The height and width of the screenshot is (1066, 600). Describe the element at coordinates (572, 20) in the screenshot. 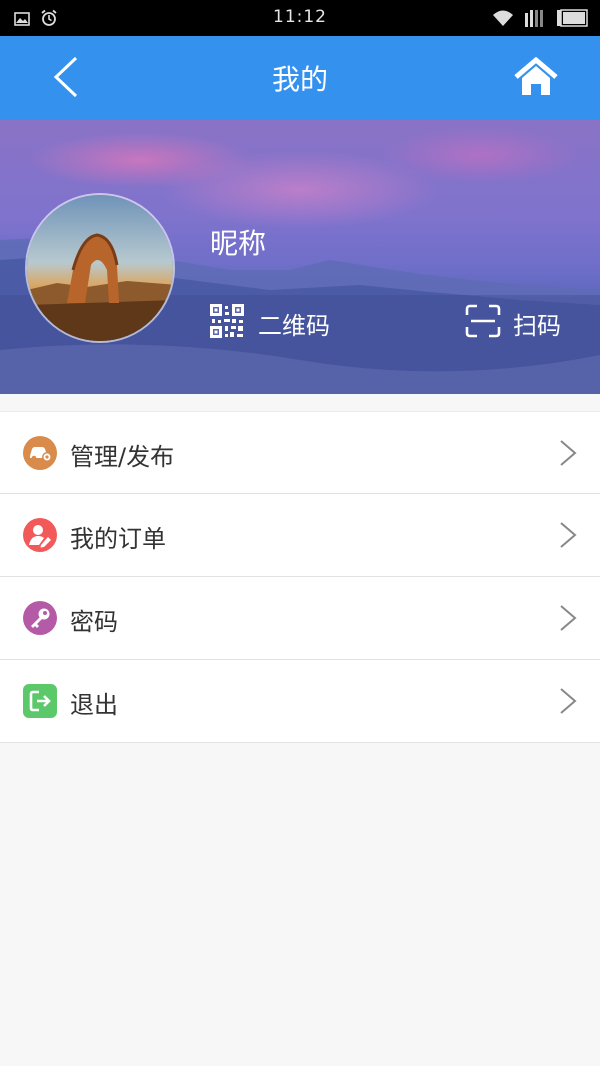

I see `battery-icon` at that location.